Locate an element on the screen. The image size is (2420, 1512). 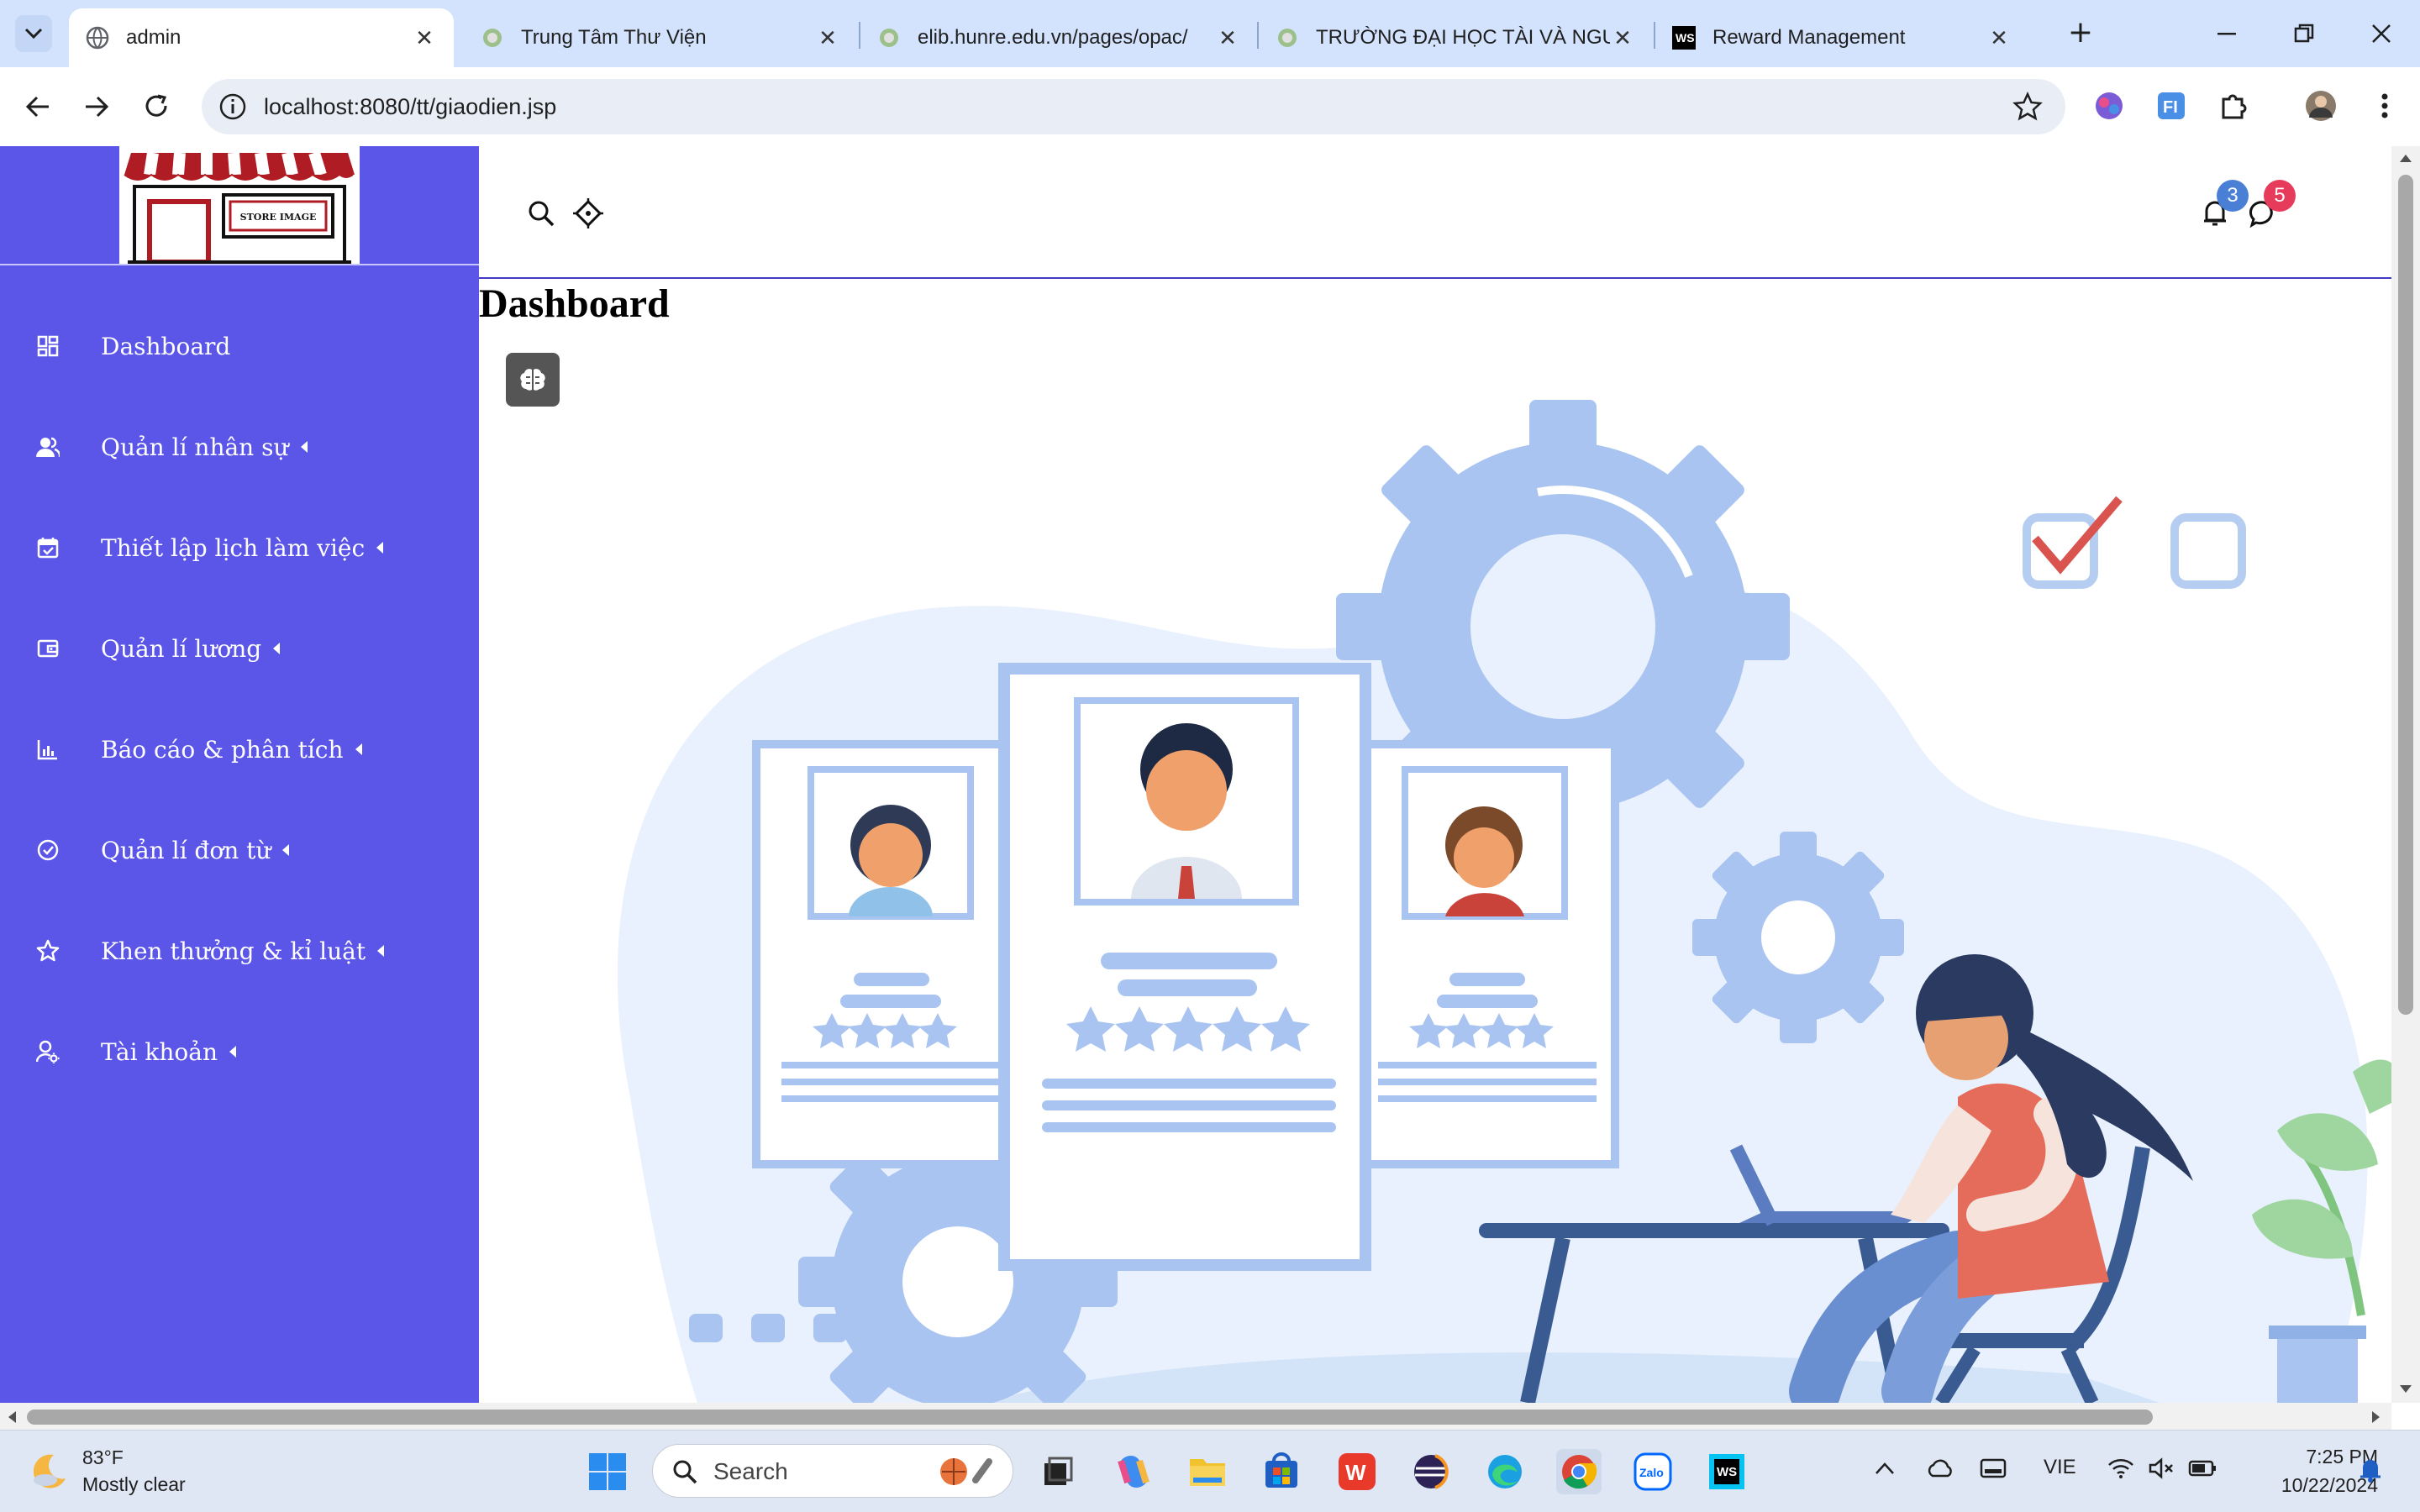
webstorm-app: WS is located at coordinates (1727, 1471).